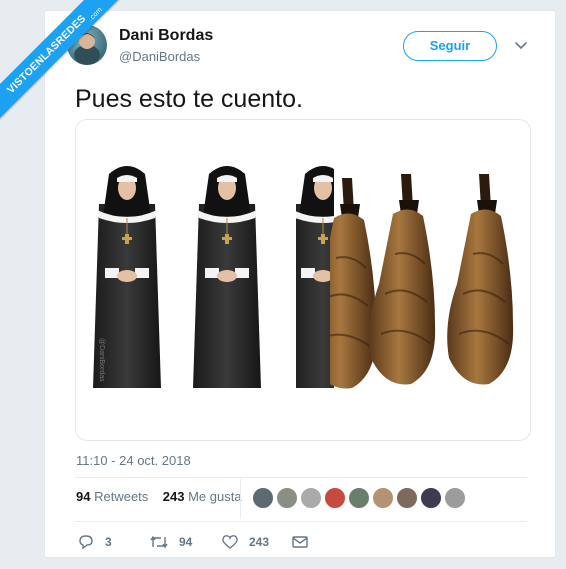  What do you see at coordinates (95, 14) in the screenshot?
I see `watermark-tld: .com` at bounding box center [95, 14].